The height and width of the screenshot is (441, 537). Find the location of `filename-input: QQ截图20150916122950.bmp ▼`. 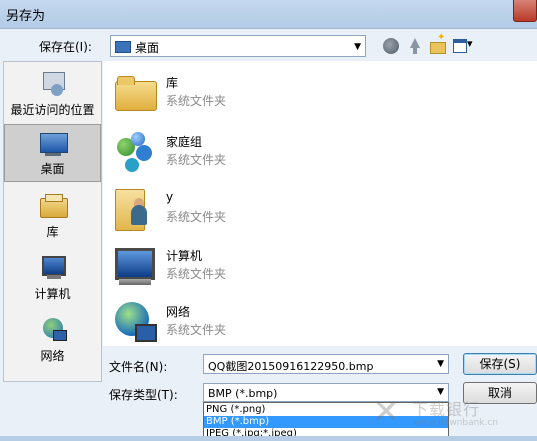

filename-input: QQ截图20150916122950.bmp ▼ is located at coordinates (326, 364).